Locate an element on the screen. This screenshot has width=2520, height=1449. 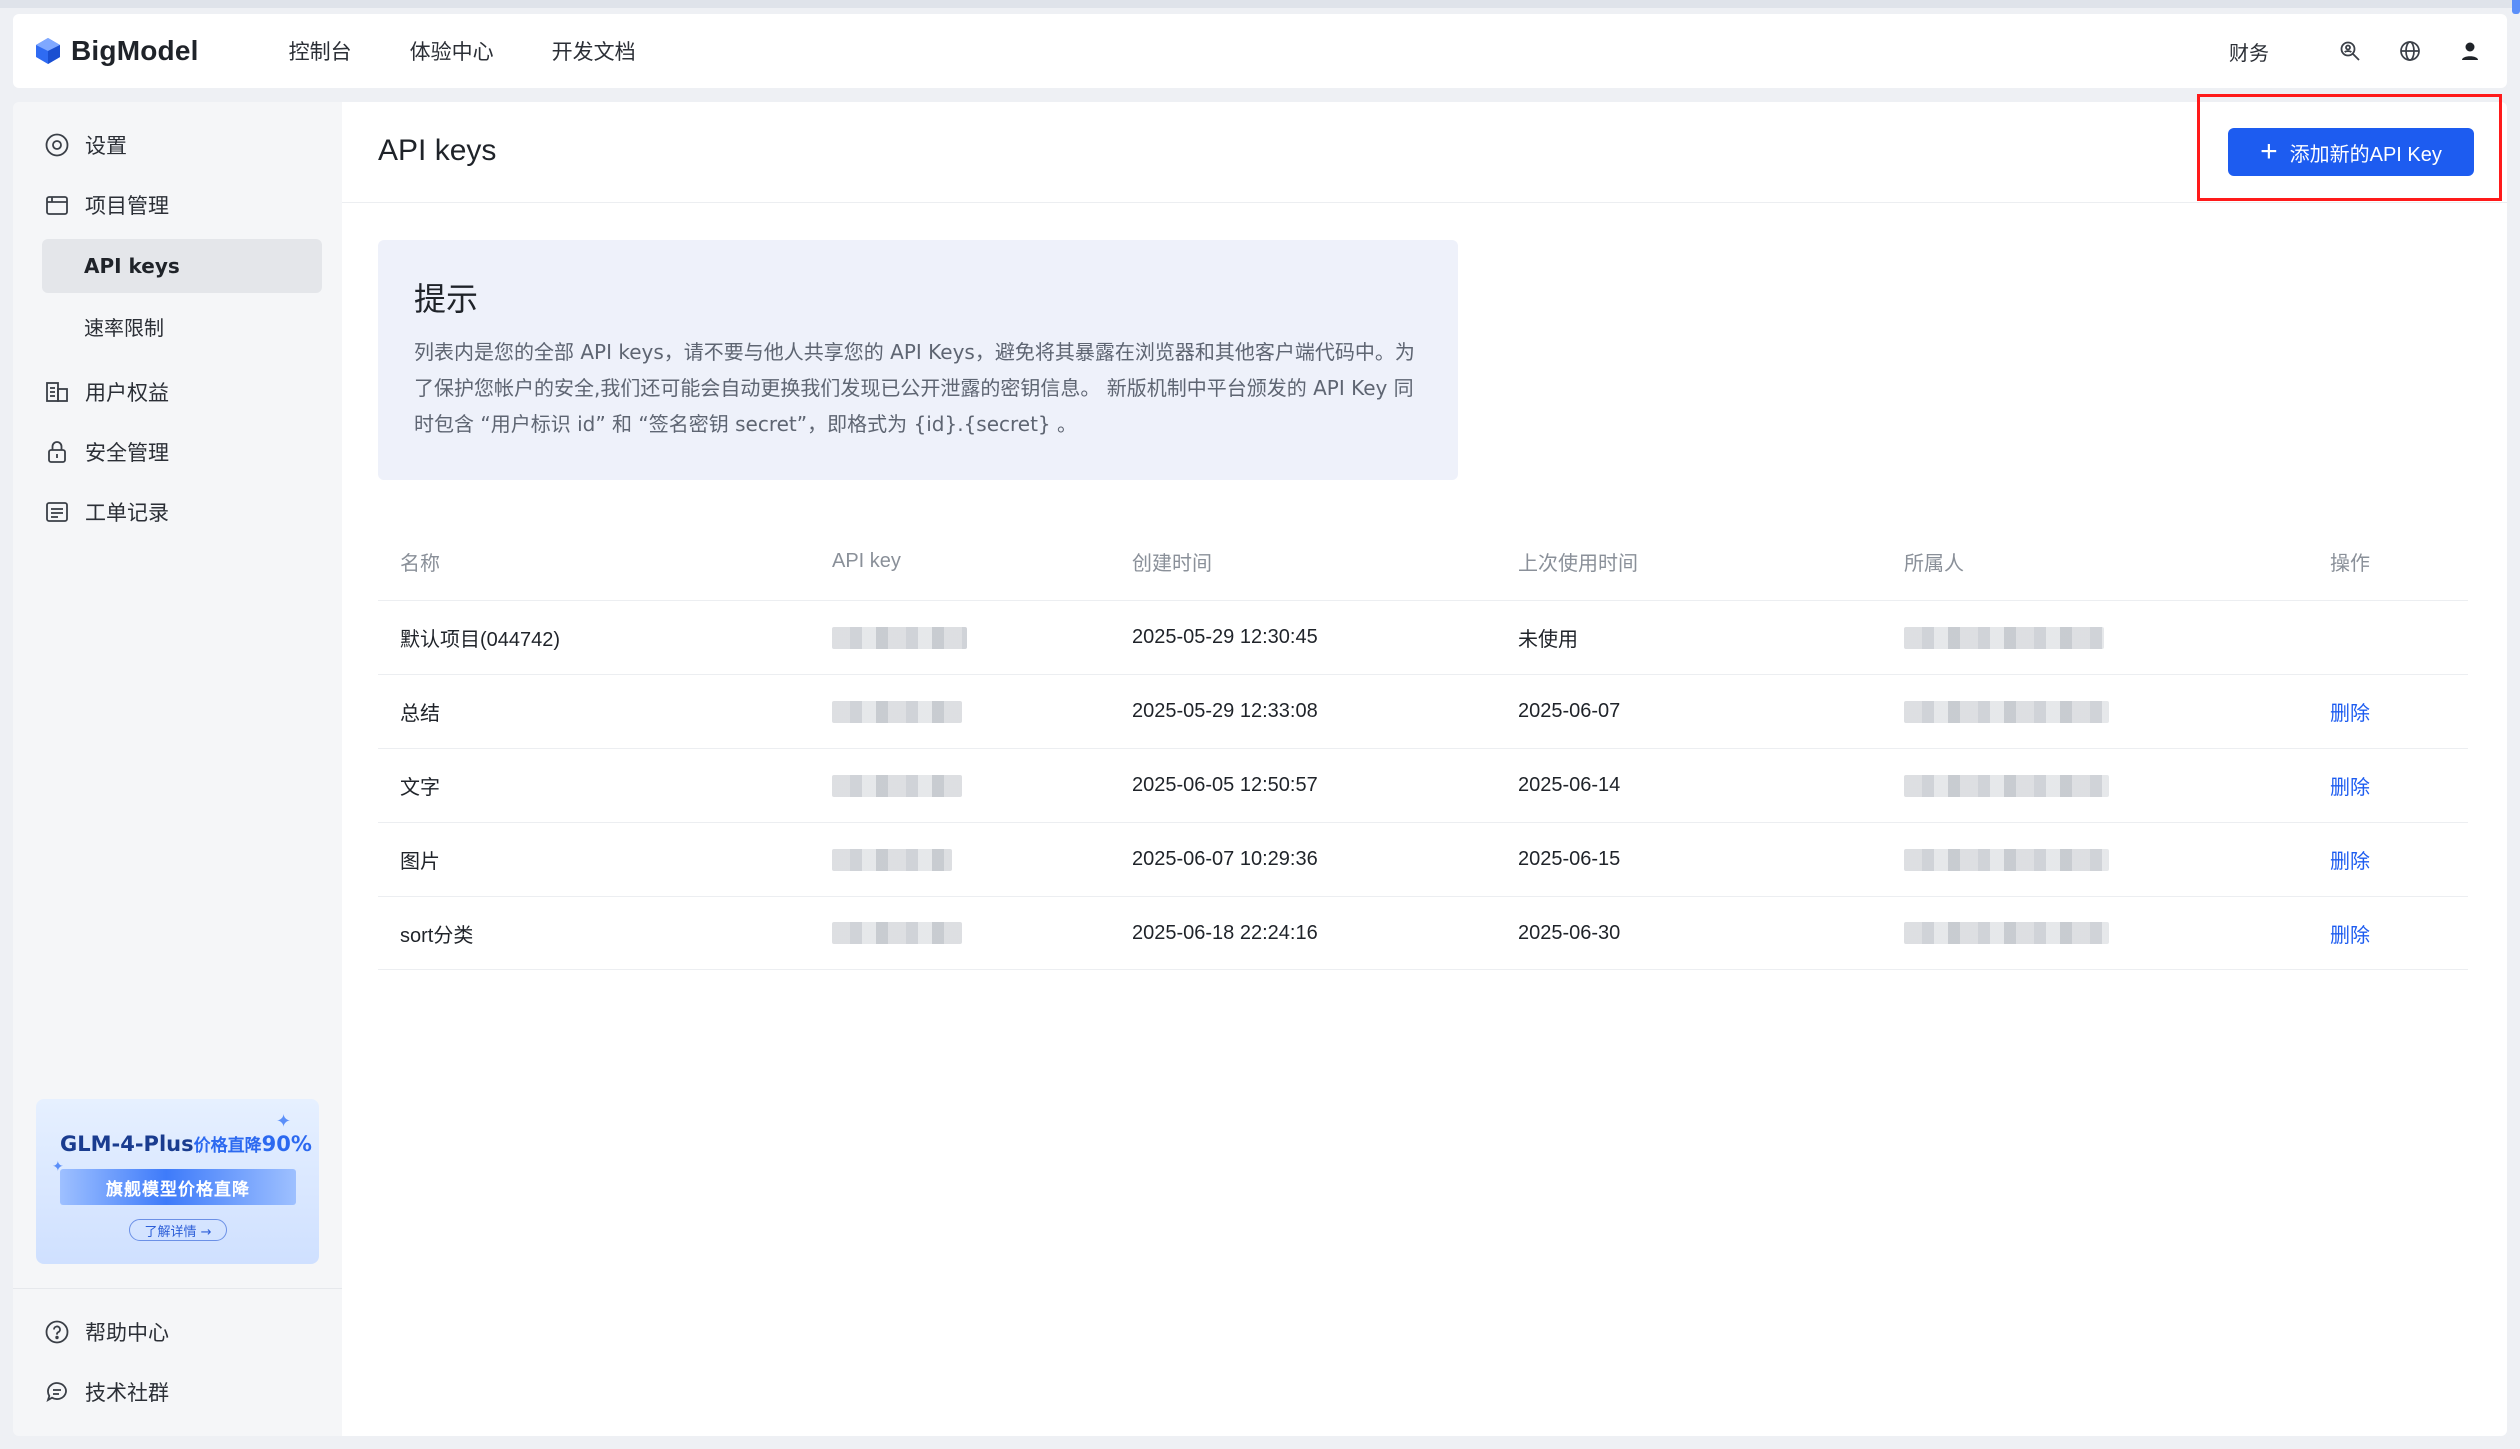
sparkle-icon: ✦ is located at coordinates (284, 1121).